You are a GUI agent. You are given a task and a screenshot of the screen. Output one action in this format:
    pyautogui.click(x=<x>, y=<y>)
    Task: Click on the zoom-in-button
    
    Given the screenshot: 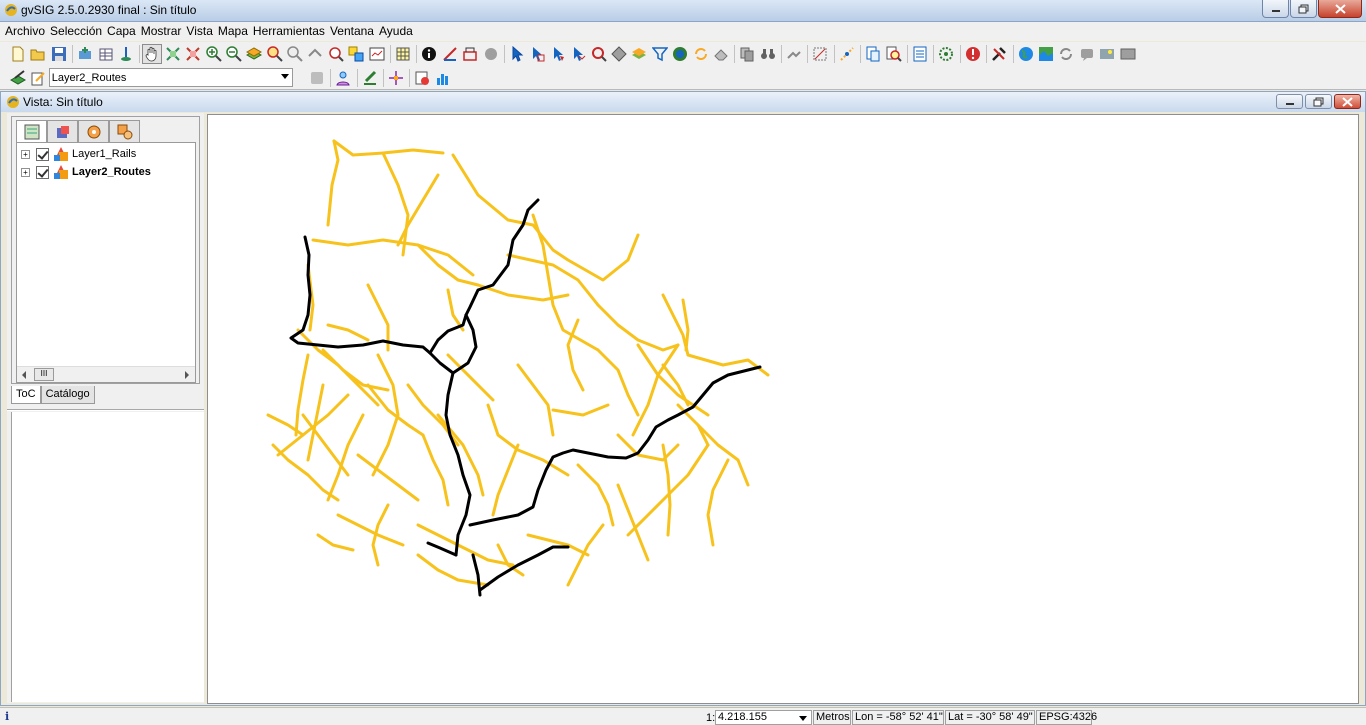 What is the action you would take?
    pyautogui.click(x=214, y=54)
    